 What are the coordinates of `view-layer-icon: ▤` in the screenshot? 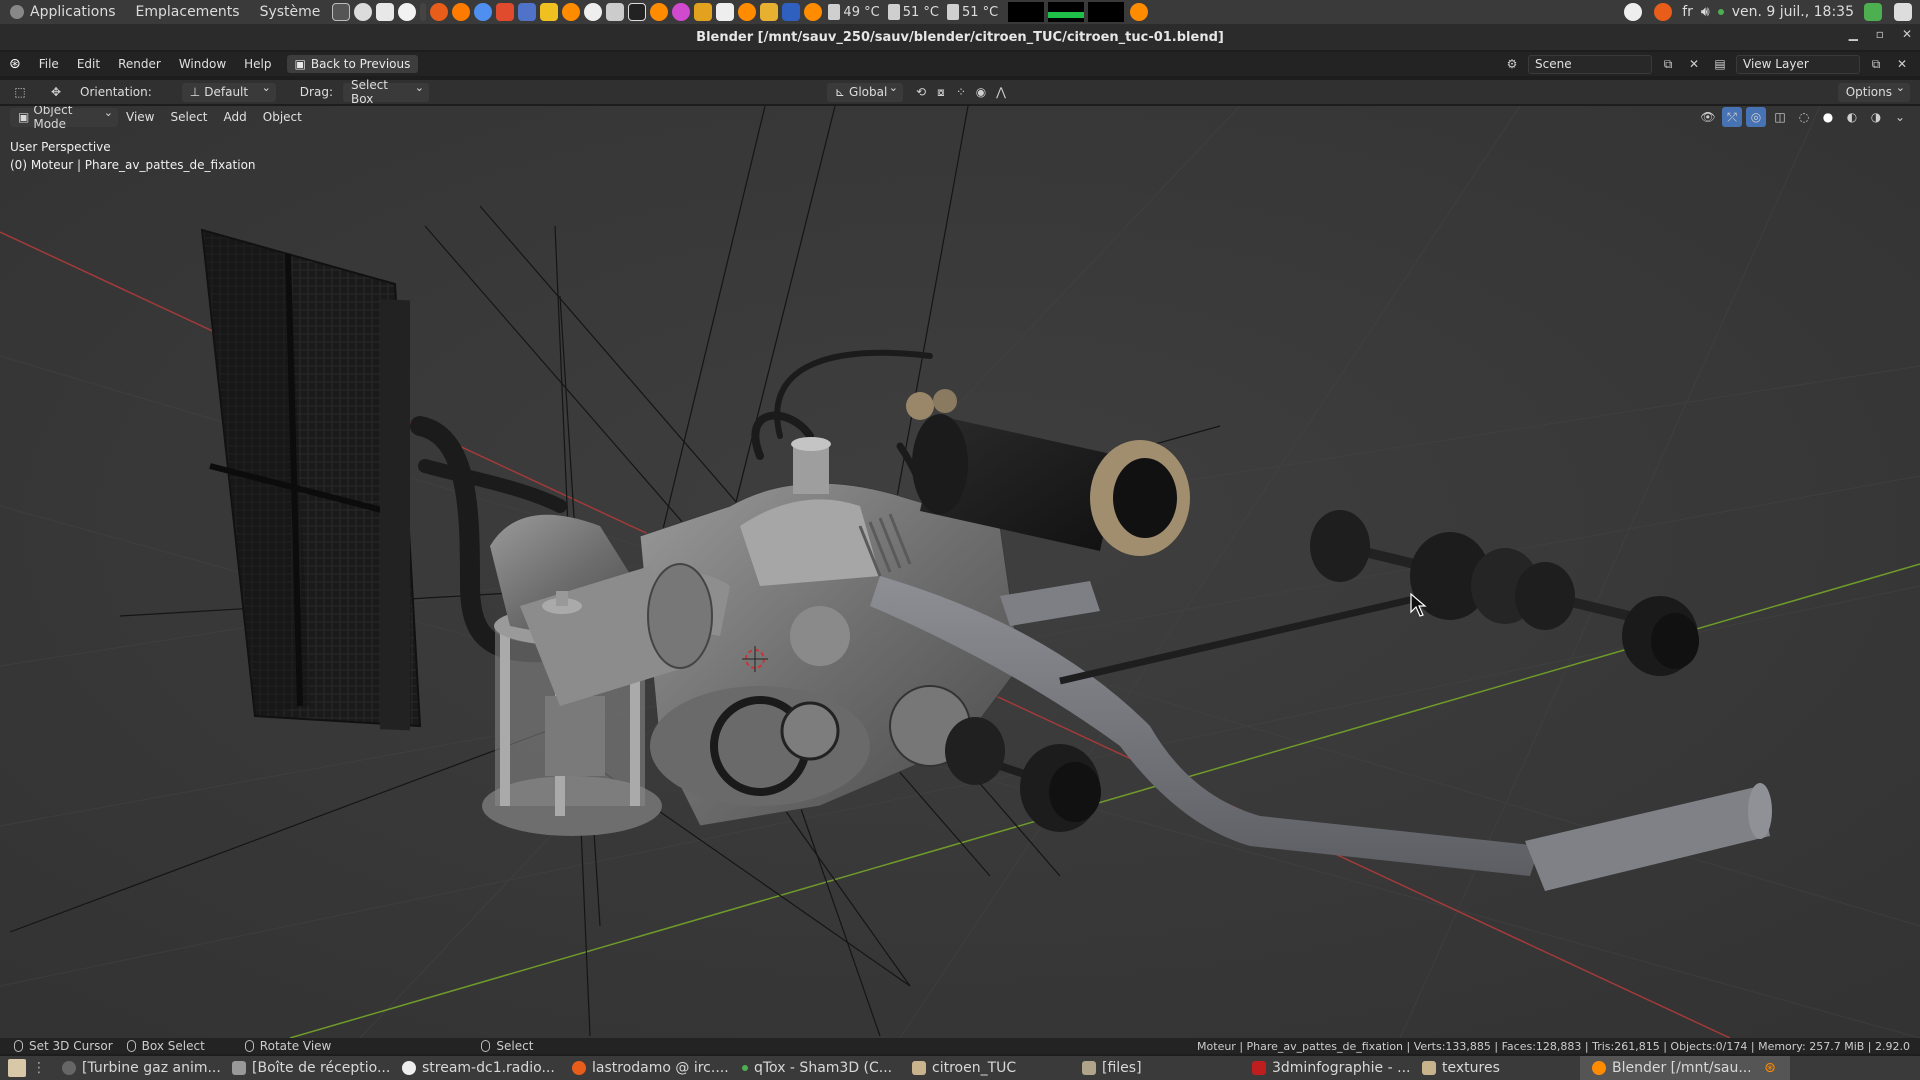 It's located at (1720, 64).